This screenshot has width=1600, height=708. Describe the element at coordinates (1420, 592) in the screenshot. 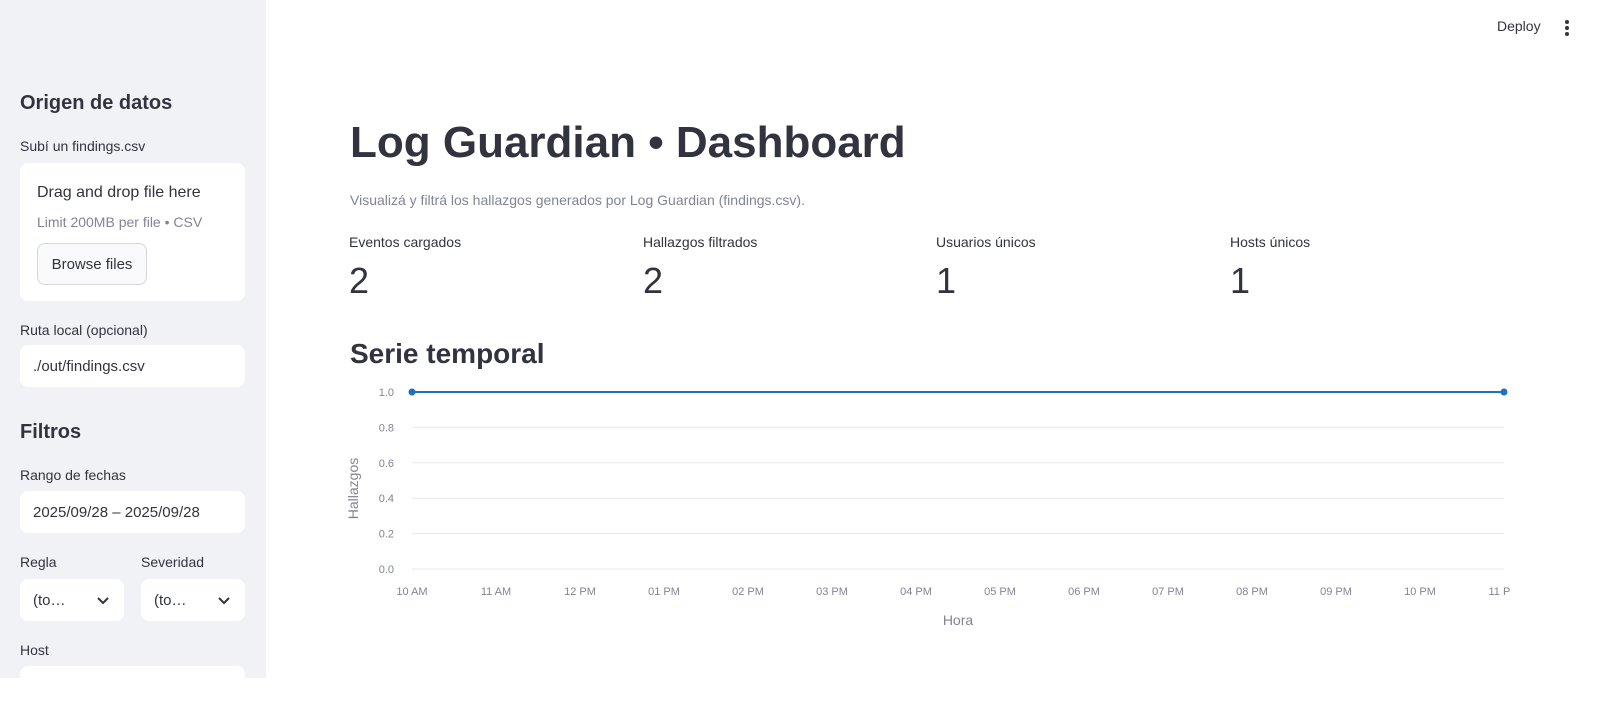

I see `x-tick-label: 10 PM` at that location.